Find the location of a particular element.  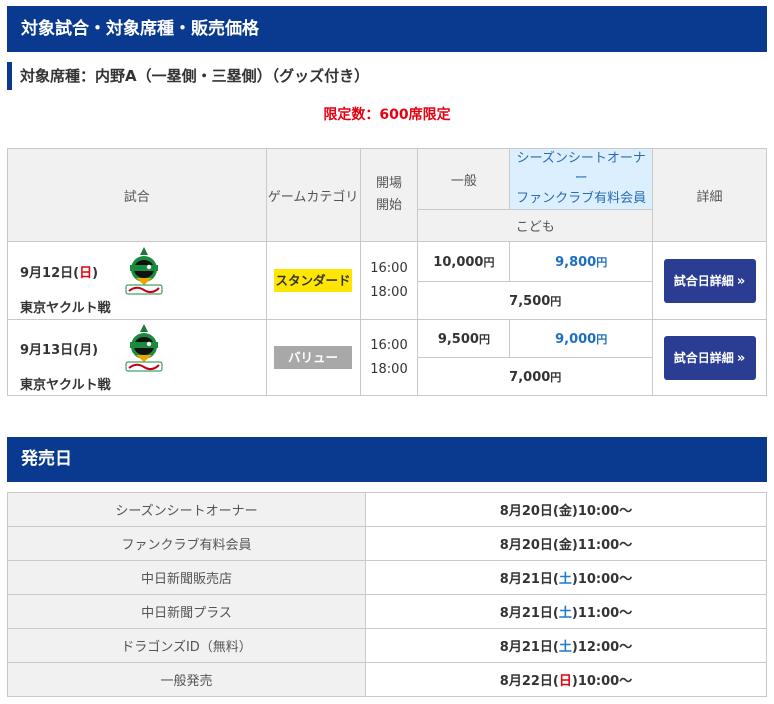

sales-row: 中日新聞販売店 8月21日(土)10:00～ is located at coordinates (387, 577).